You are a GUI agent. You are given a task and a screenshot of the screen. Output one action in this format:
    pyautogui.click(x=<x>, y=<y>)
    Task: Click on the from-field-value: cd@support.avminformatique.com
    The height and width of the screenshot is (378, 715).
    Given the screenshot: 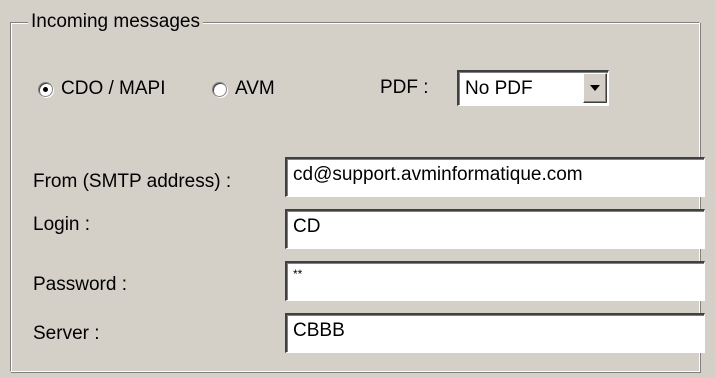 What is the action you would take?
    pyautogui.click(x=438, y=174)
    